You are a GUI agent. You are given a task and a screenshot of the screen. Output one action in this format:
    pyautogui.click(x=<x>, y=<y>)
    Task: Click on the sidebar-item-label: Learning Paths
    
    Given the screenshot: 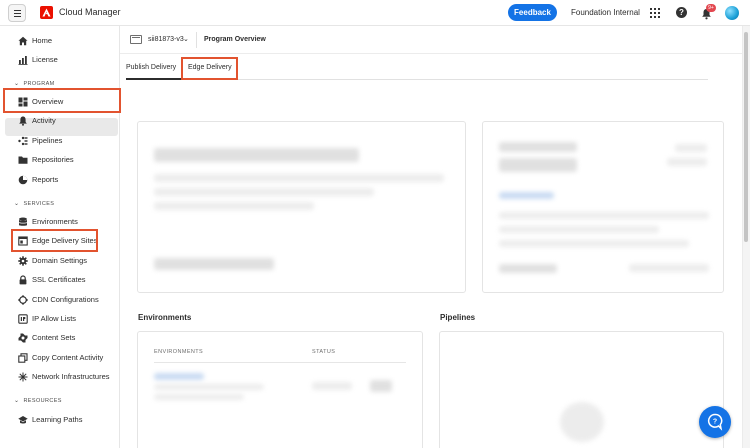 What is the action you would take?
    pyautogui.click(x=57, y=419)
    